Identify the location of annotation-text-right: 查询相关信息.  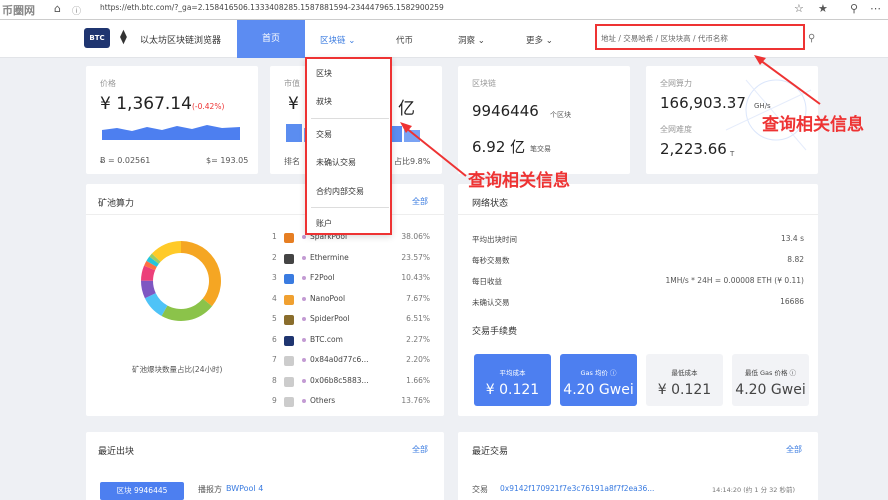
(813, 125).